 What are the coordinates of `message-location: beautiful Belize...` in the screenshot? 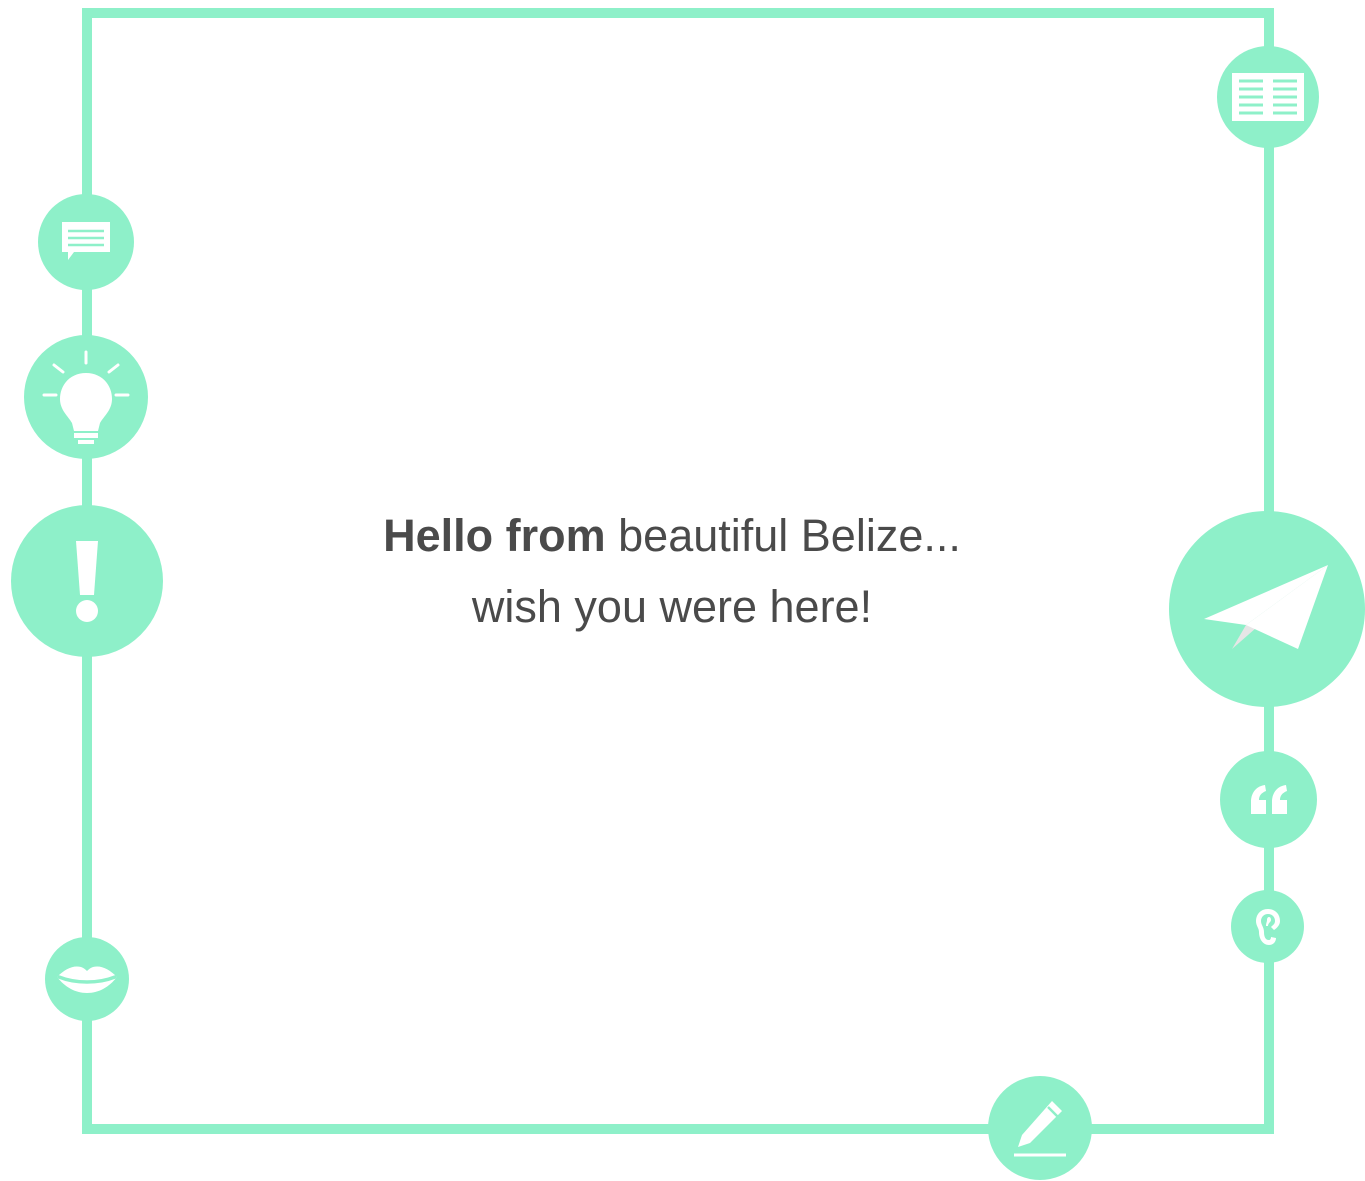 It's located at (783, 535).